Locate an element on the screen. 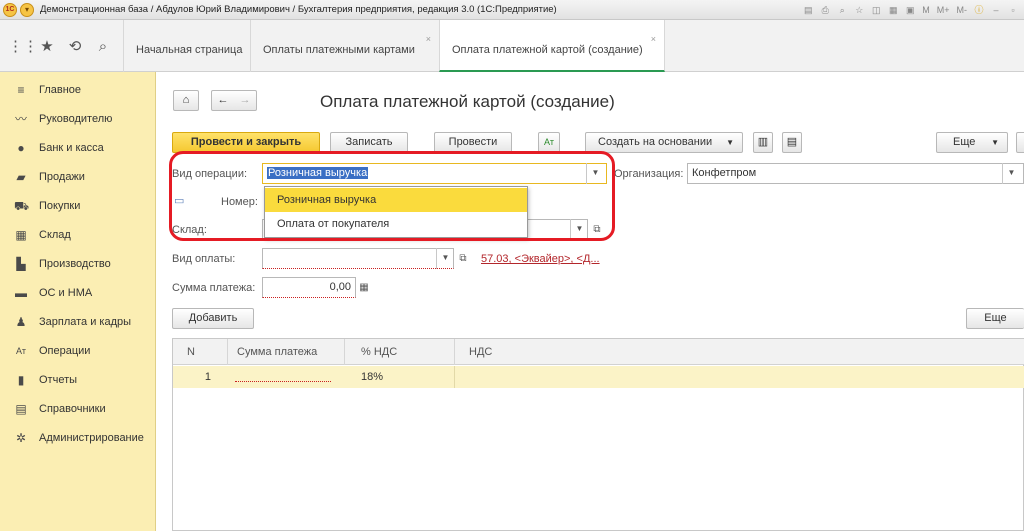 Image resolution: width=1024 pixels, height=531 pixels. column-vat: НДС is located at coordinates (739, 352).